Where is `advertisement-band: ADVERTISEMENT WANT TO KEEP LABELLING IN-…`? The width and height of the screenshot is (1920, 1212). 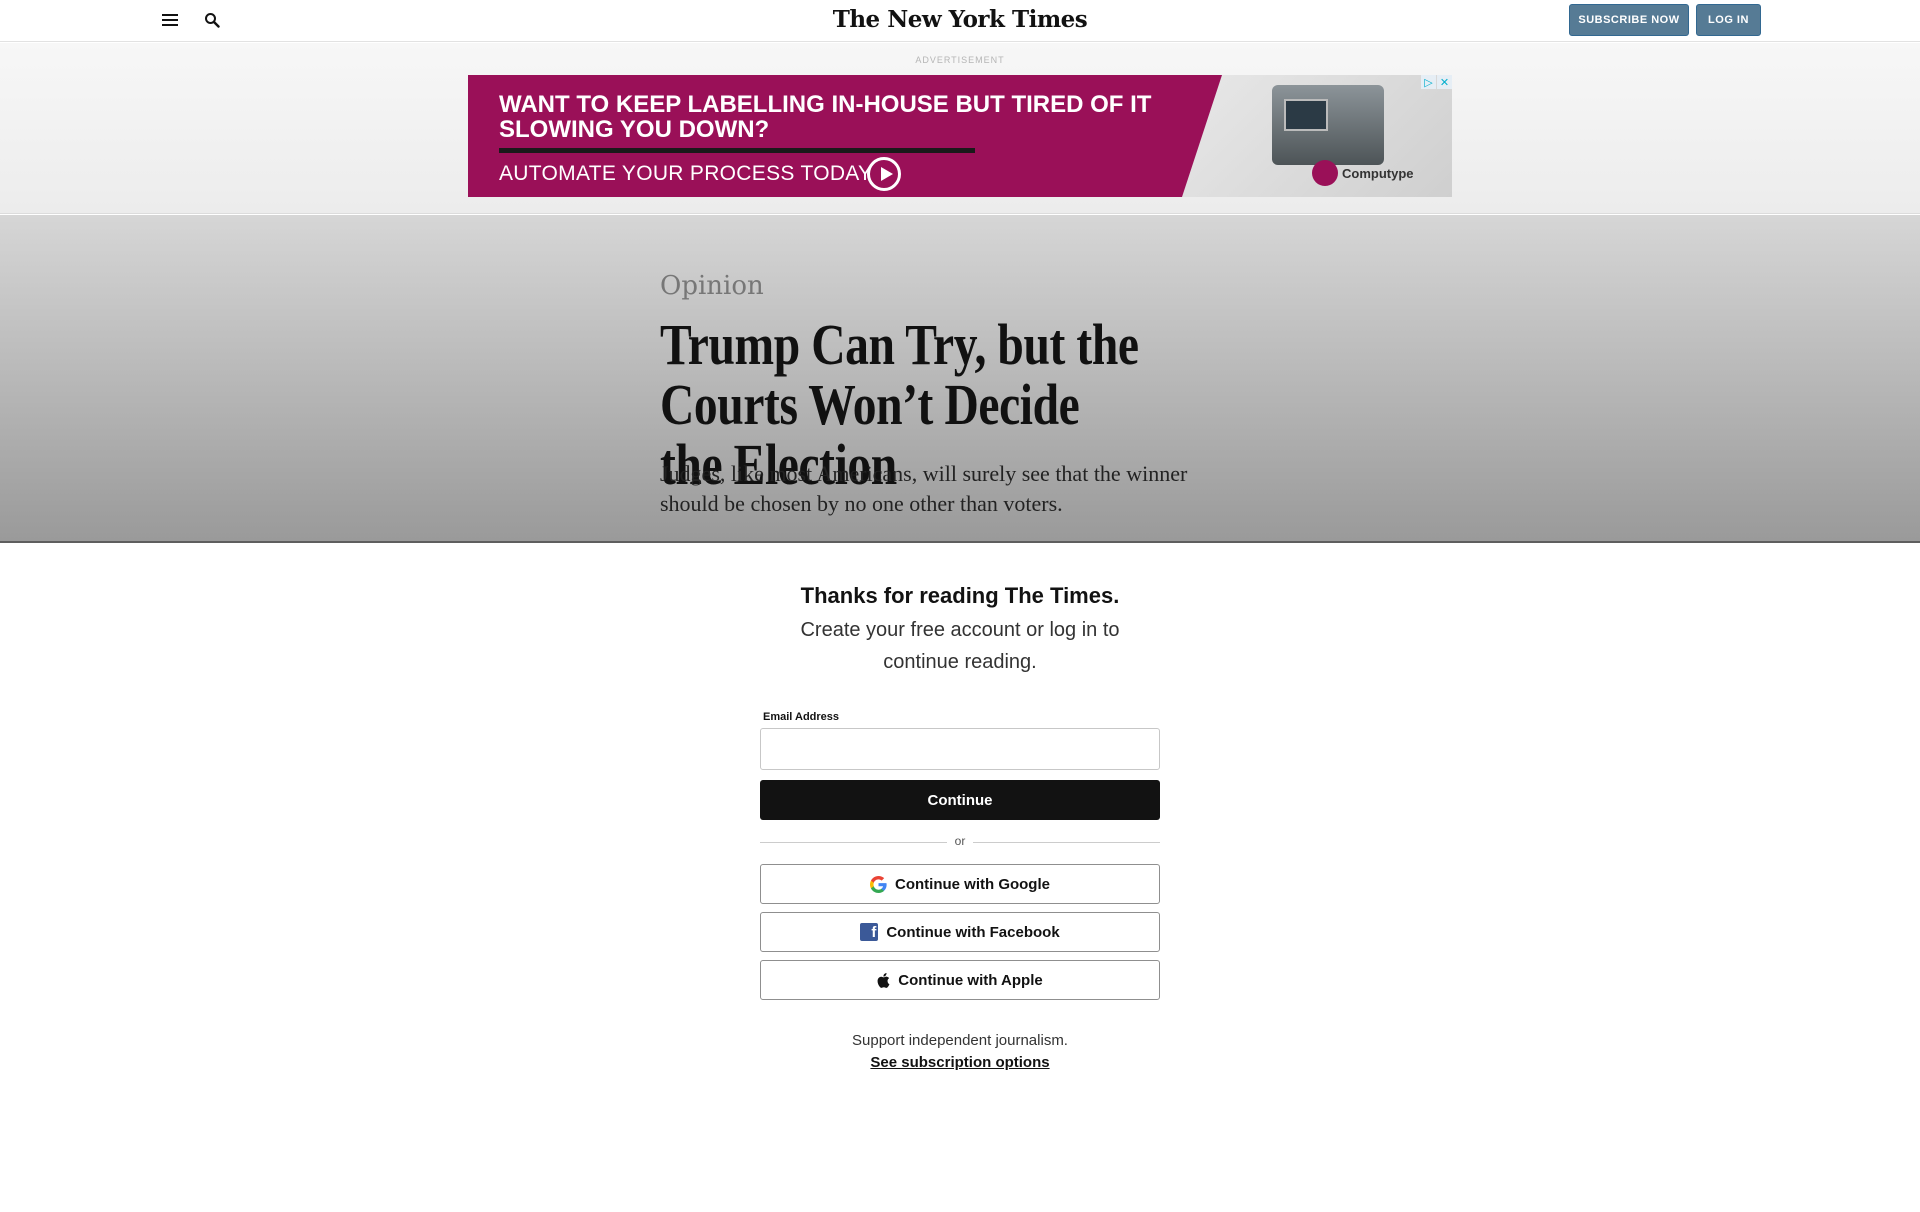
advertisement-band: ADVERTISEMENT WANT TO KEEP LABELLING IN-… is located at coordinates (960, 128).